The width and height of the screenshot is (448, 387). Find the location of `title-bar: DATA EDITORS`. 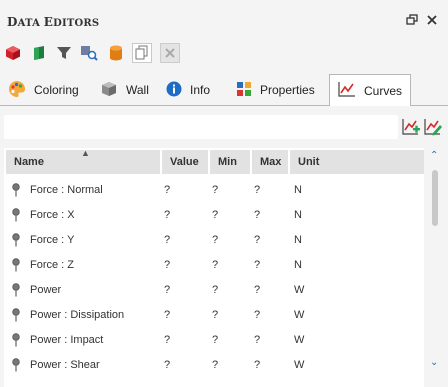

title-bar: DATA EDITORS is located at coordinates (224, 19).